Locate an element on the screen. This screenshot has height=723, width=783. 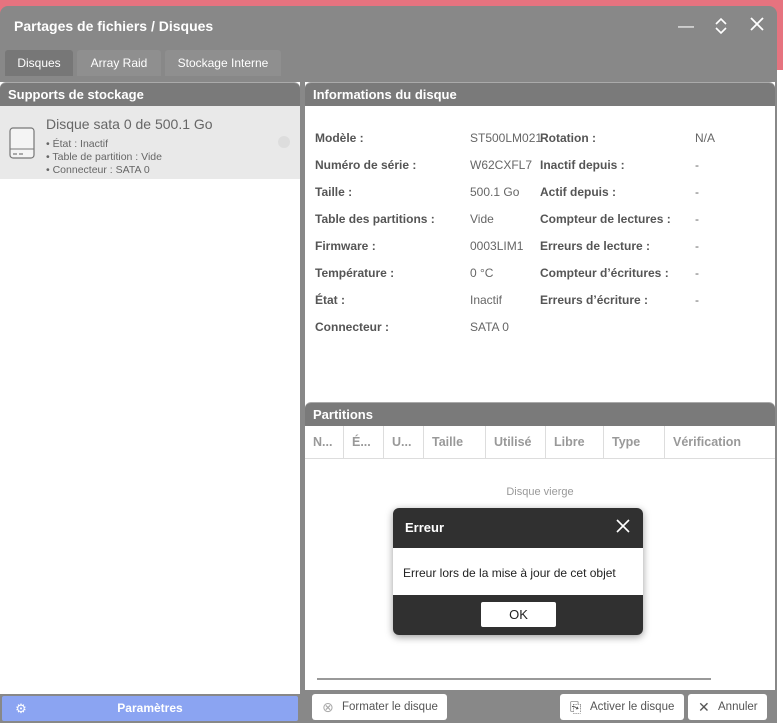
close-x-icon: ✕ is located at coordinates (704, 707).